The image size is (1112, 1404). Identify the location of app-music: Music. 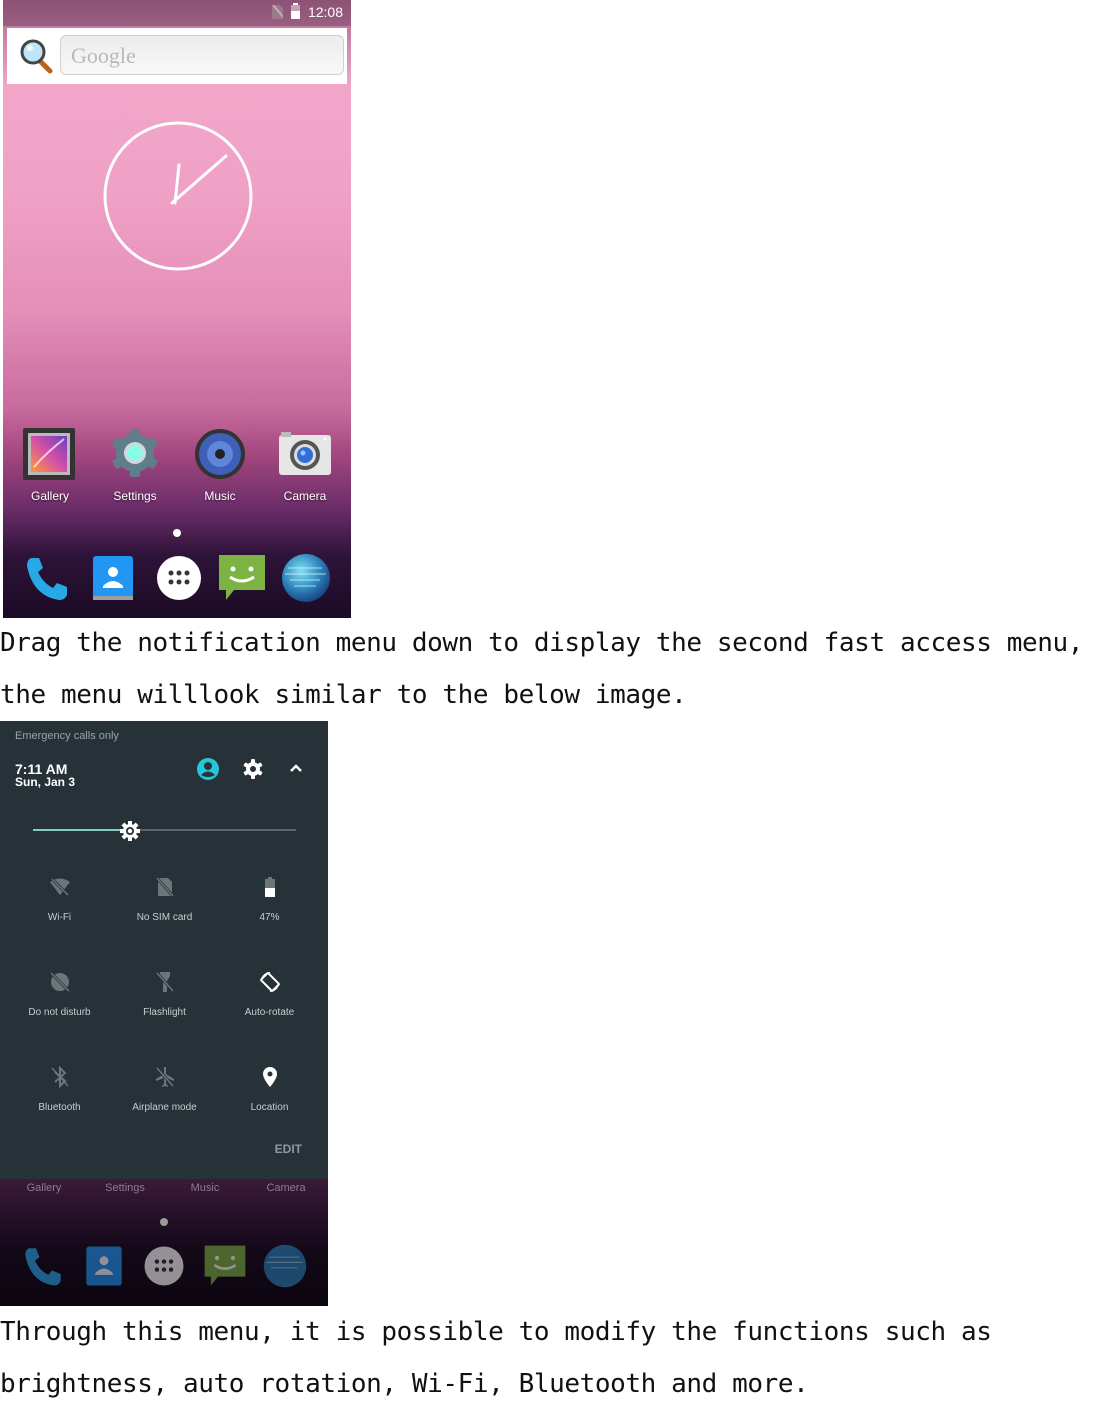
(220, 464).